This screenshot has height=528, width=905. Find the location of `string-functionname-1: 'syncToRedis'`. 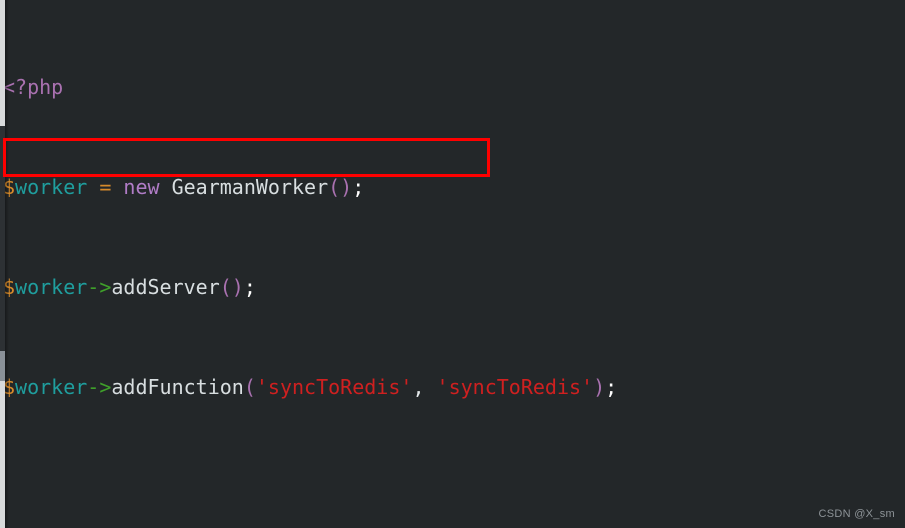

string-functionname-1: 'syncToRedis' is located at coordinates (334, 387).